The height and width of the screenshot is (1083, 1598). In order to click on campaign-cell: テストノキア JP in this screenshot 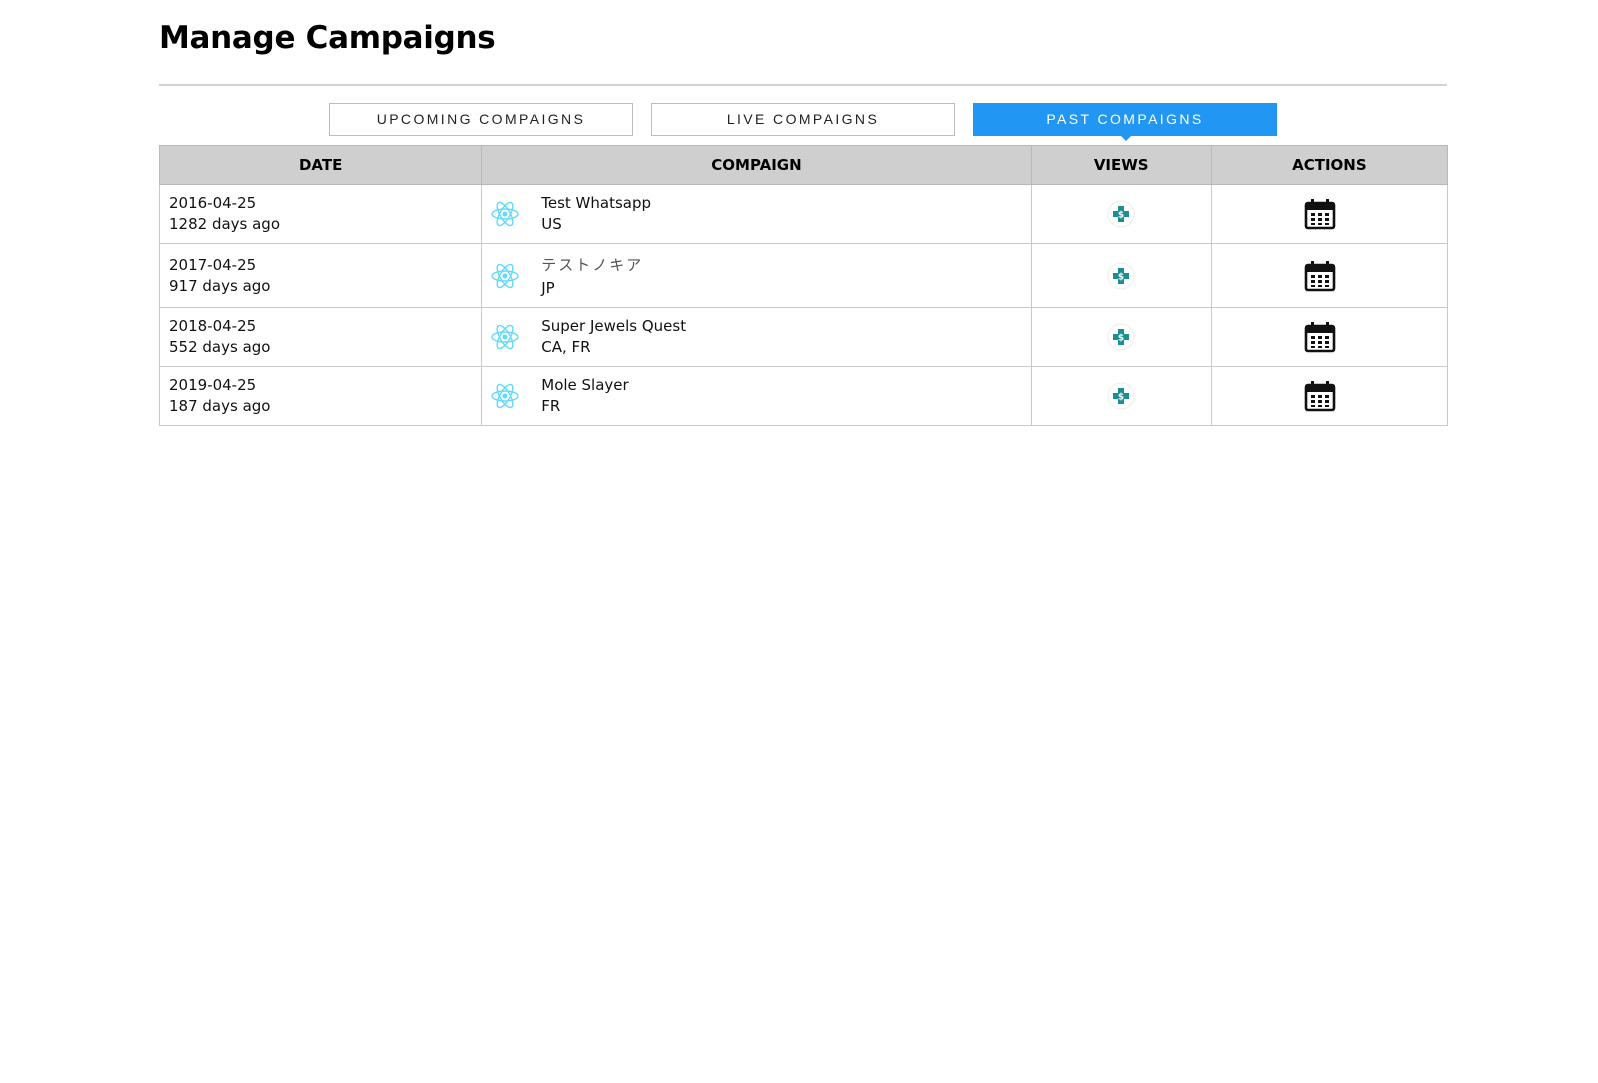, I will do `click(756, 275)`.